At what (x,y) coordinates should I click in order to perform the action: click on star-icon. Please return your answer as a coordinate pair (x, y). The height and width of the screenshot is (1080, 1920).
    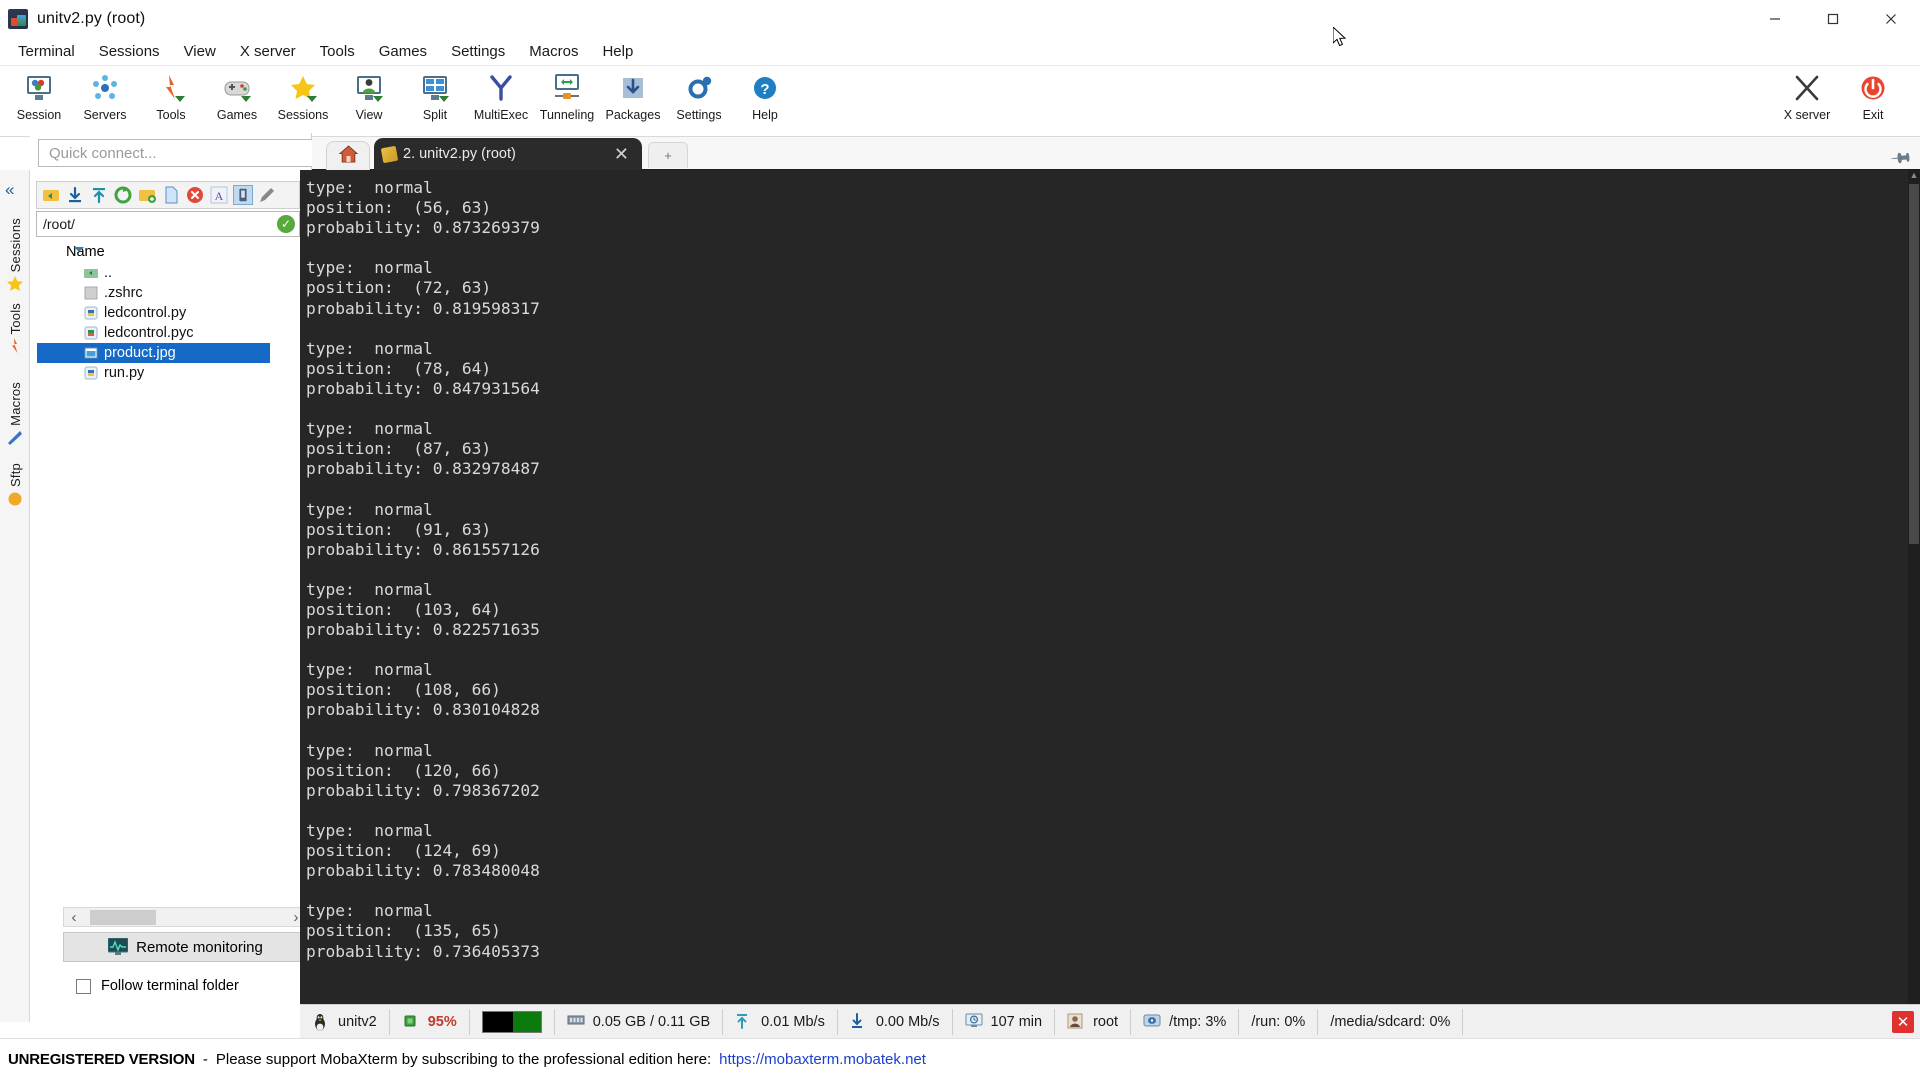
    Looking at the image, I should click on (303, 88).